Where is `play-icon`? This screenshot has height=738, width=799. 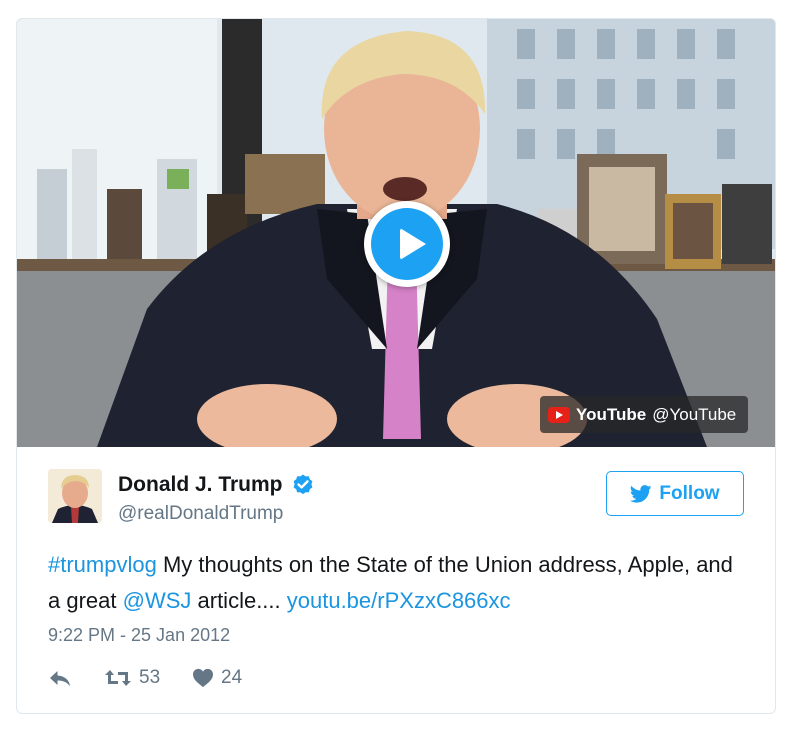 play-icon is located at coordinates (413, 244).